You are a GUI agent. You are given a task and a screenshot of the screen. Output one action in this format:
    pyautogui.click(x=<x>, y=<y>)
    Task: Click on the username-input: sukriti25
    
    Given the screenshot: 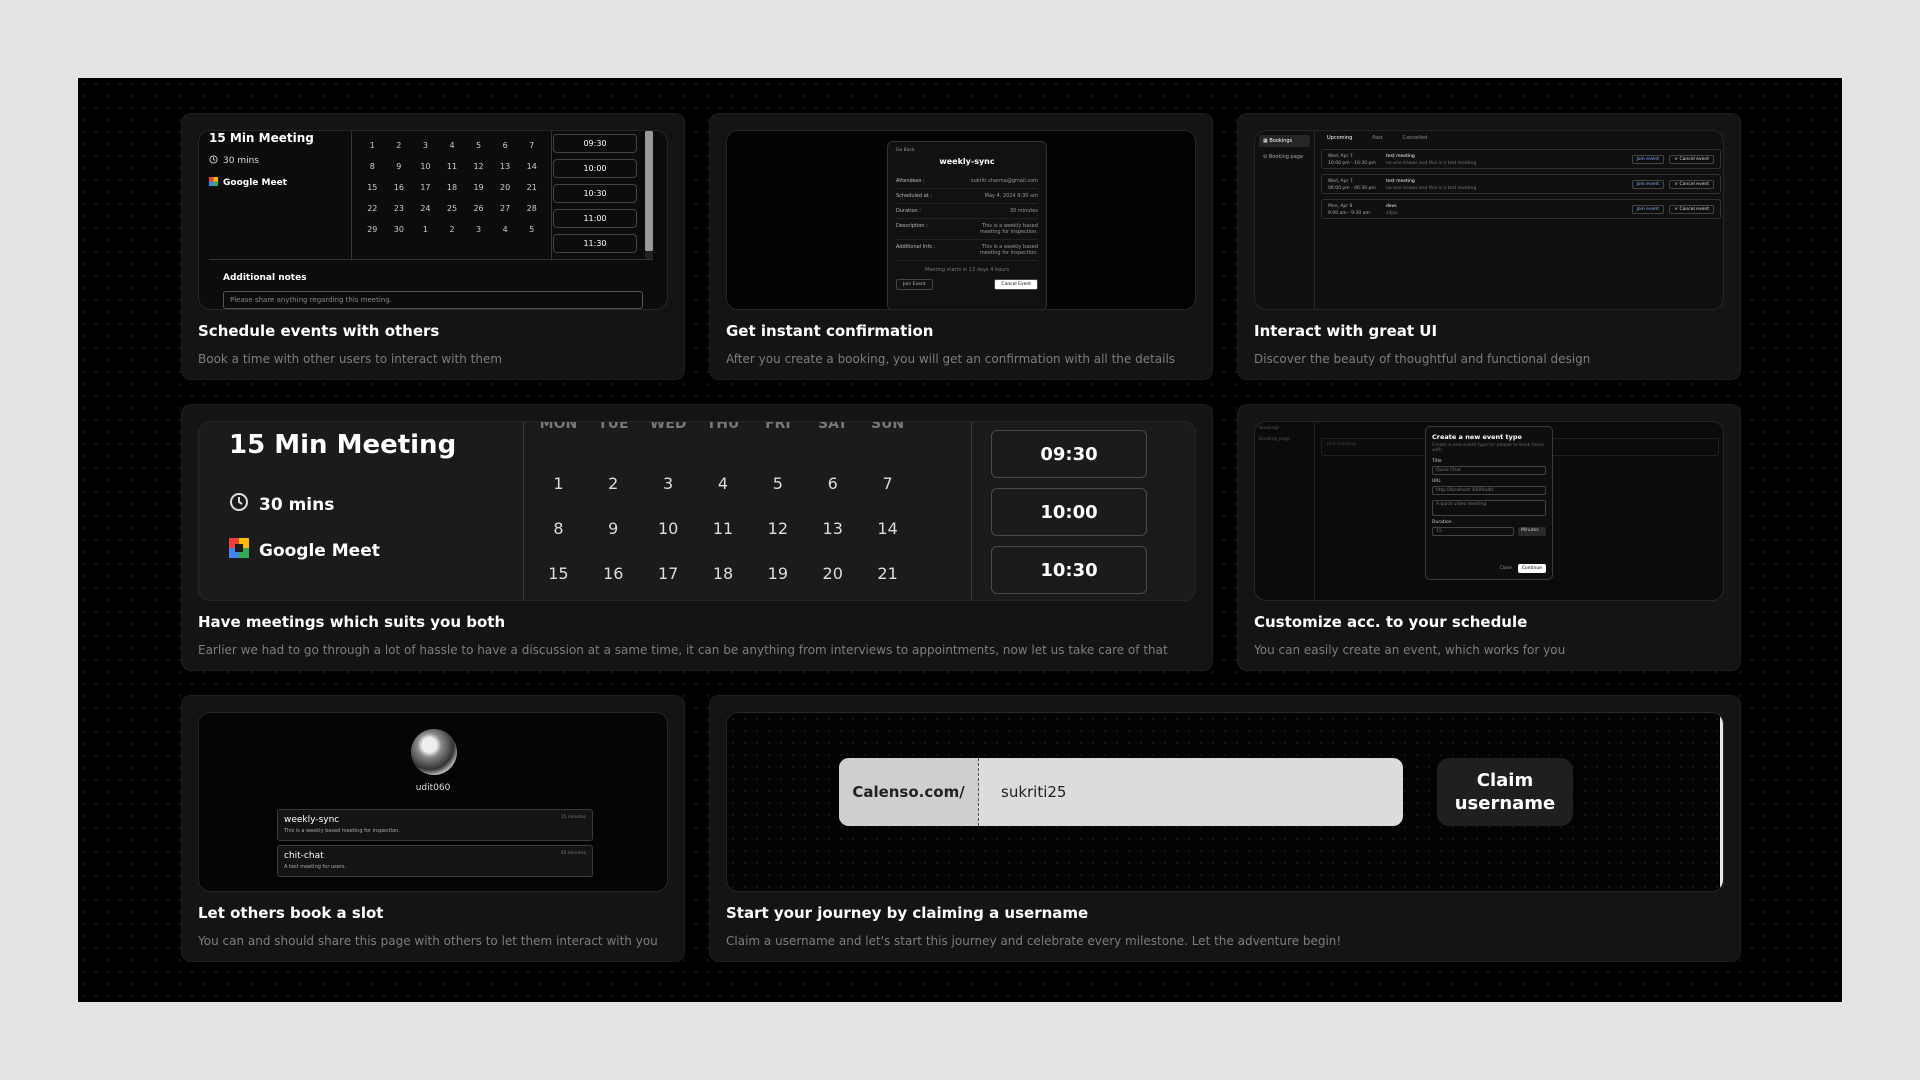 What is the action you would take?
    pyautogui.click(x=1191, y=792)
    